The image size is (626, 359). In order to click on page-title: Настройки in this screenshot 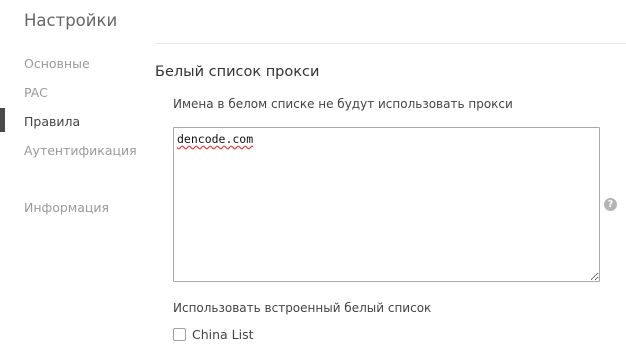, I will do `click(71, 20)`.